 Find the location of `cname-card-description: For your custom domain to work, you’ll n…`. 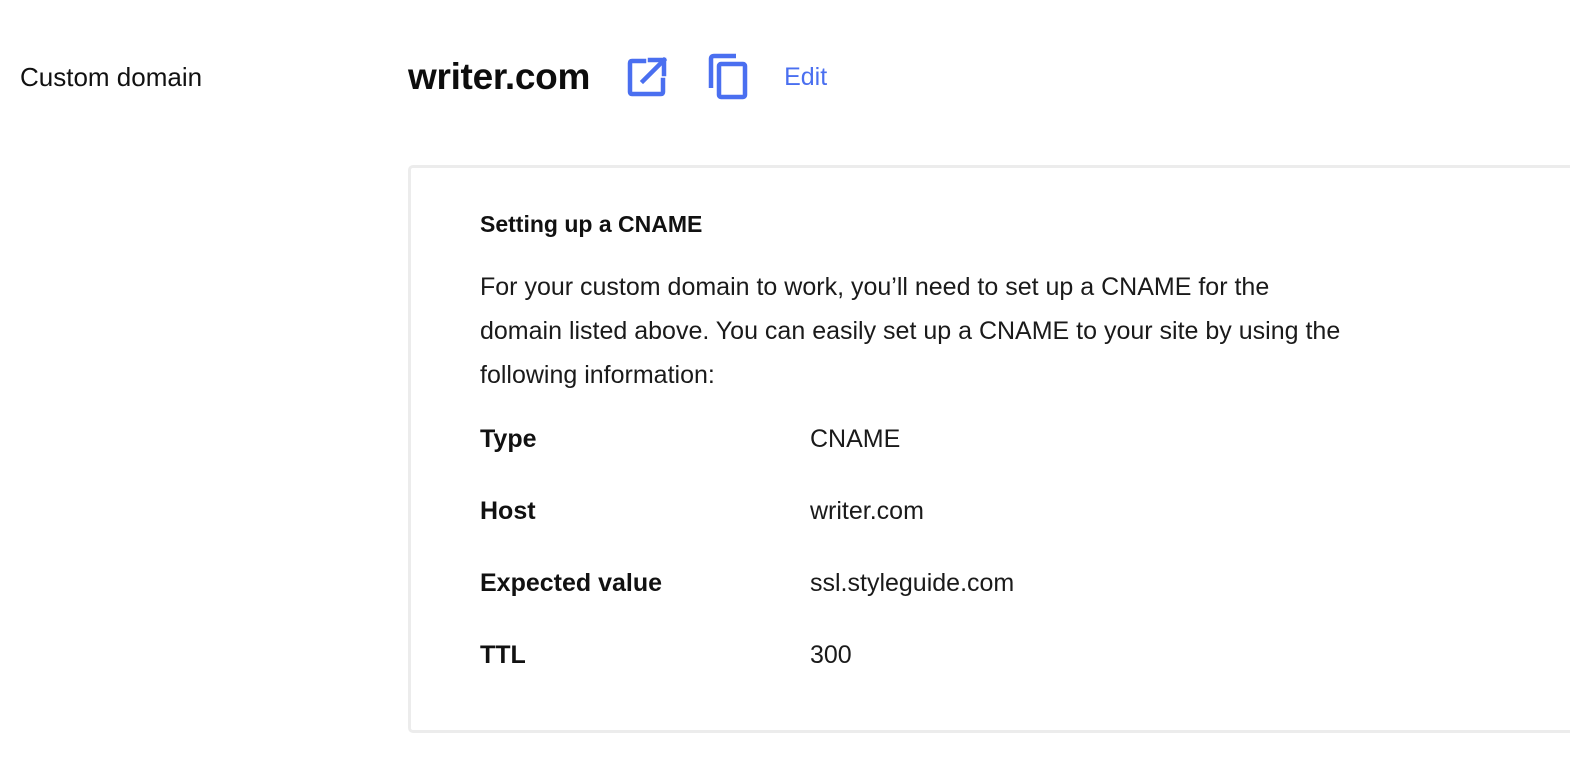

cname-card-description: For your custom domain to work, you’ll n… is located at coordinates (910, 331).